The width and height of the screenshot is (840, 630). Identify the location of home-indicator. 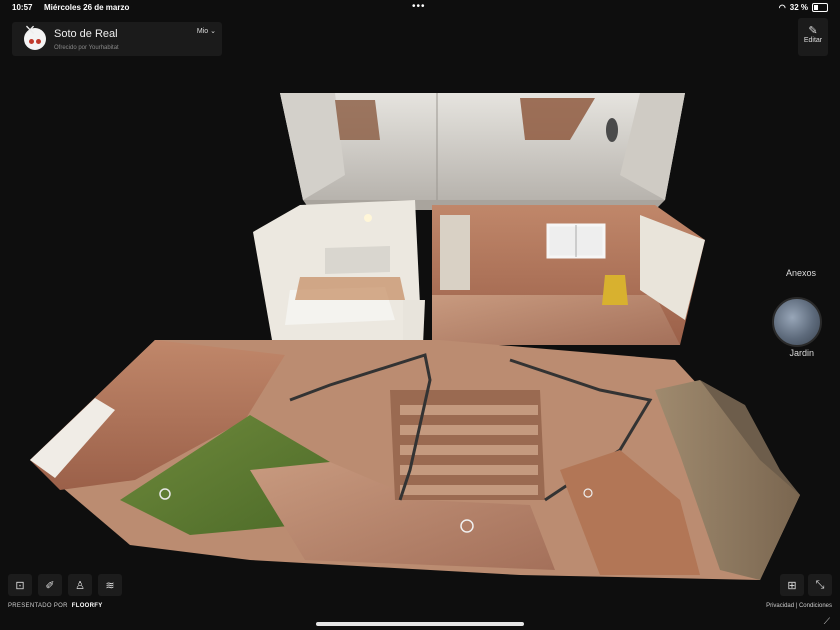
(420, 624).